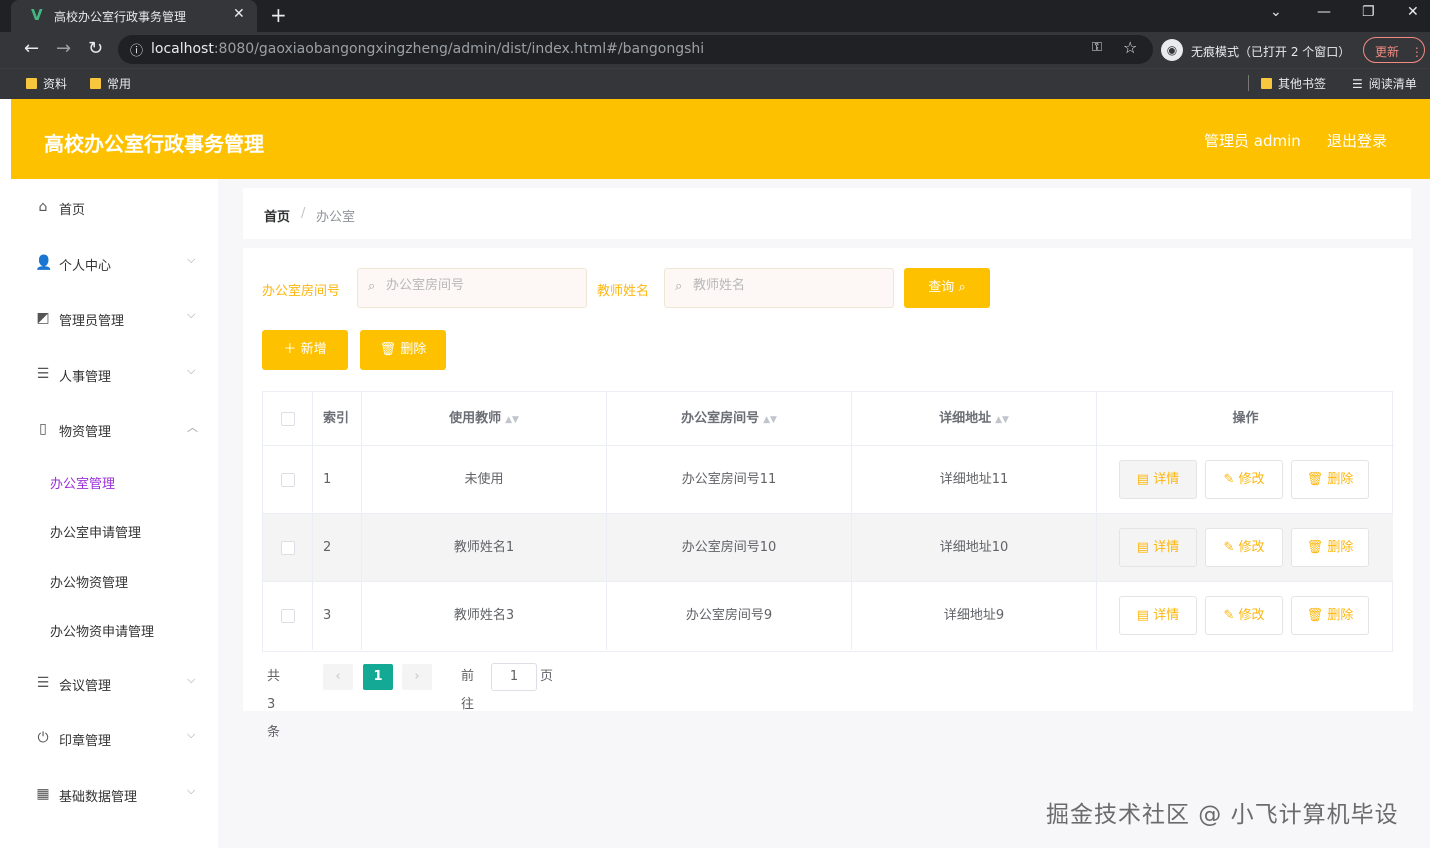 The height and width of the screenshot is (848, 1430). What do you see at coordinates (305, 350) in the screenshot?
I see `add-button: ＋ 新增` at bounding box center [305, 350].